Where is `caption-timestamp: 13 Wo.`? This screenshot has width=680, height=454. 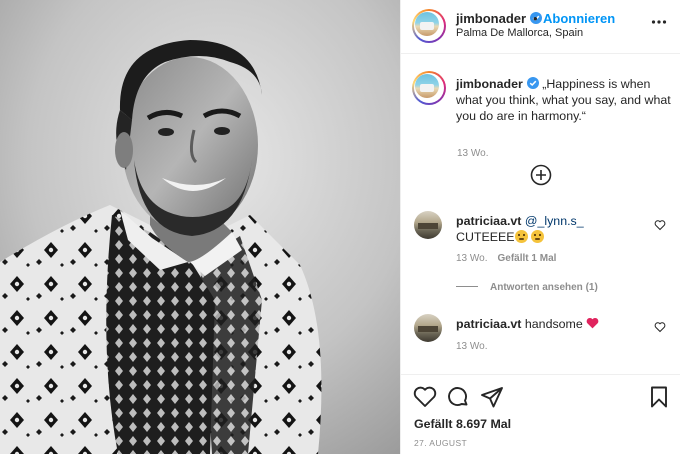 caption-timestamp: 13 Wo. is located at coordinates (473, 153).